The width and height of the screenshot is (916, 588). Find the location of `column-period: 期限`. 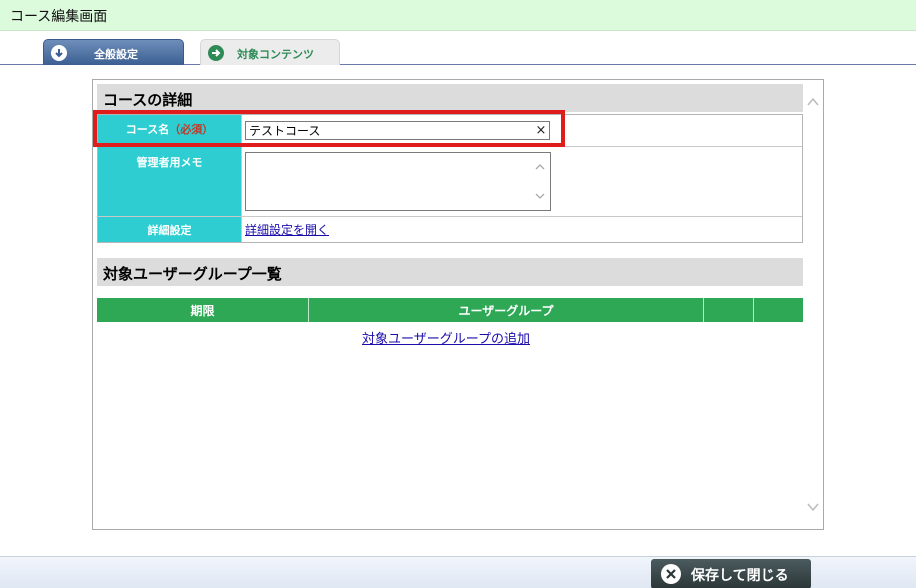

column-period: 期限 is located at coordinates (203, 310).